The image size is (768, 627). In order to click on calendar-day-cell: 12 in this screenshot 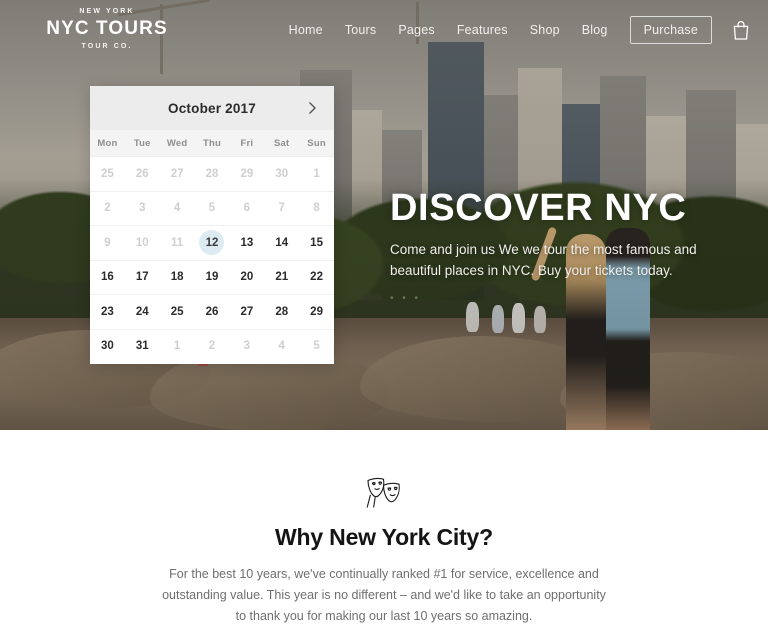, I will do `click(212, 242)`.